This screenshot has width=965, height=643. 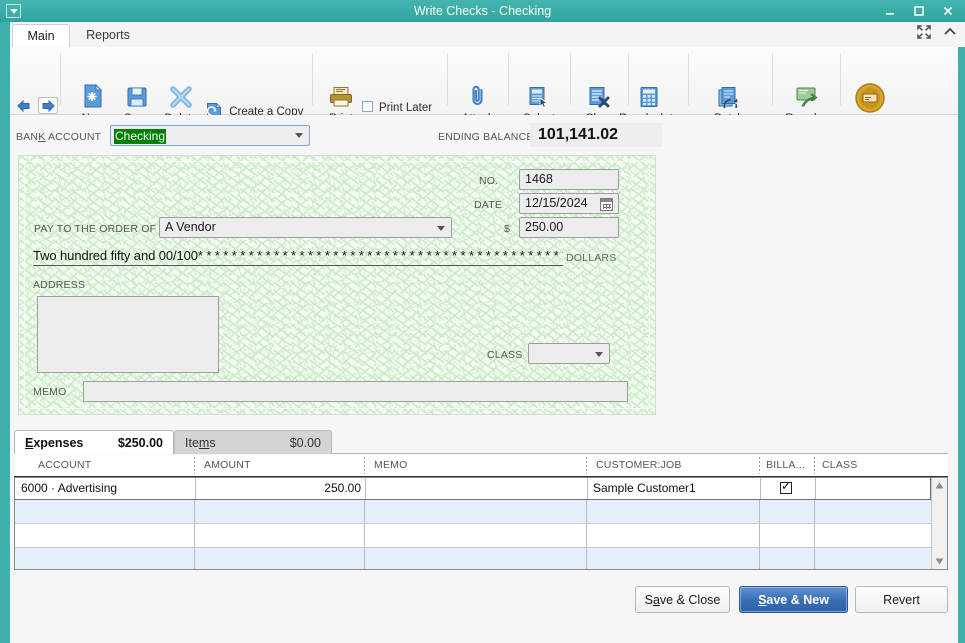 I want to click on forward-arrow-icon, so click(x=48, y=105).